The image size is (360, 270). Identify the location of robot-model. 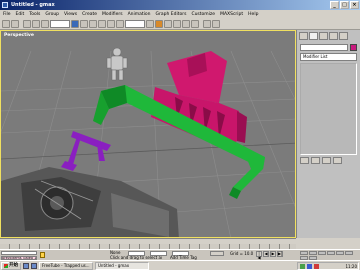
(117, 64).